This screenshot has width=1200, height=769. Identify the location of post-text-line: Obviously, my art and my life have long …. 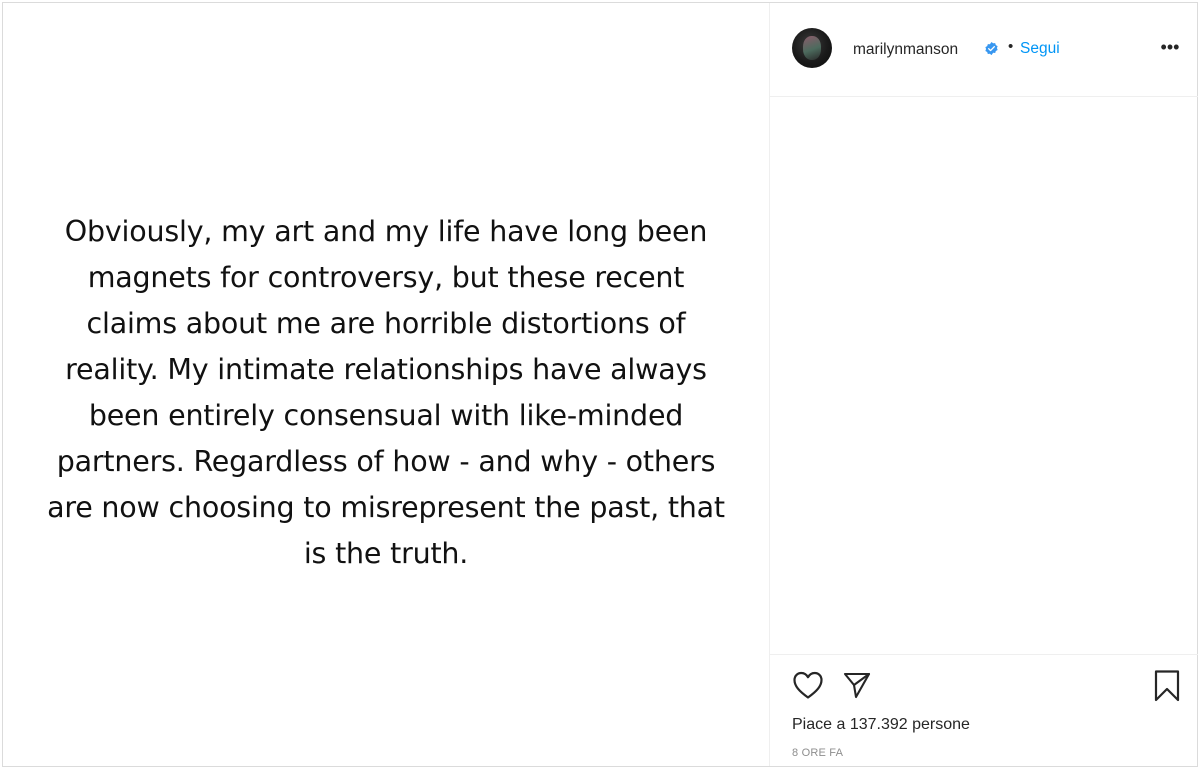
(386, 231).